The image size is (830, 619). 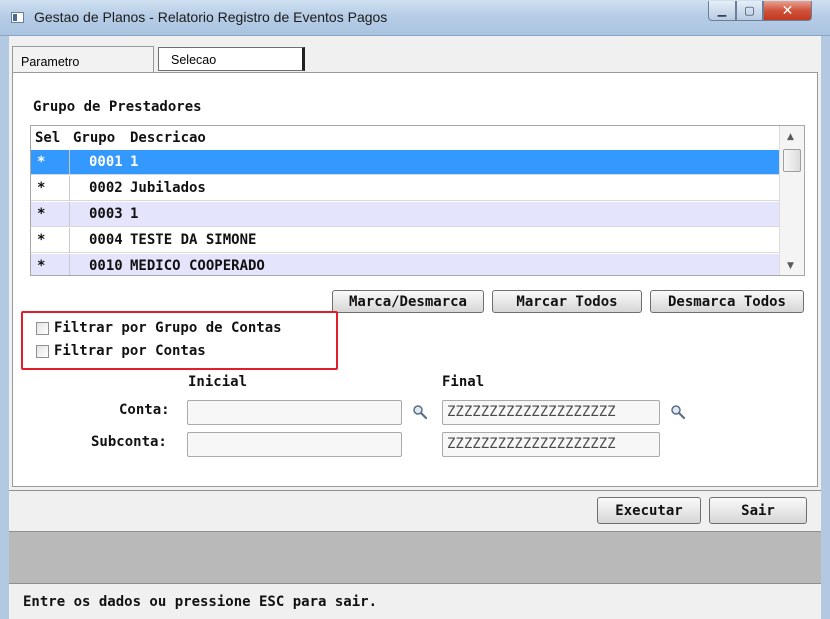 I want to click on maximize-button: ▢, so click(x=749, y=11).